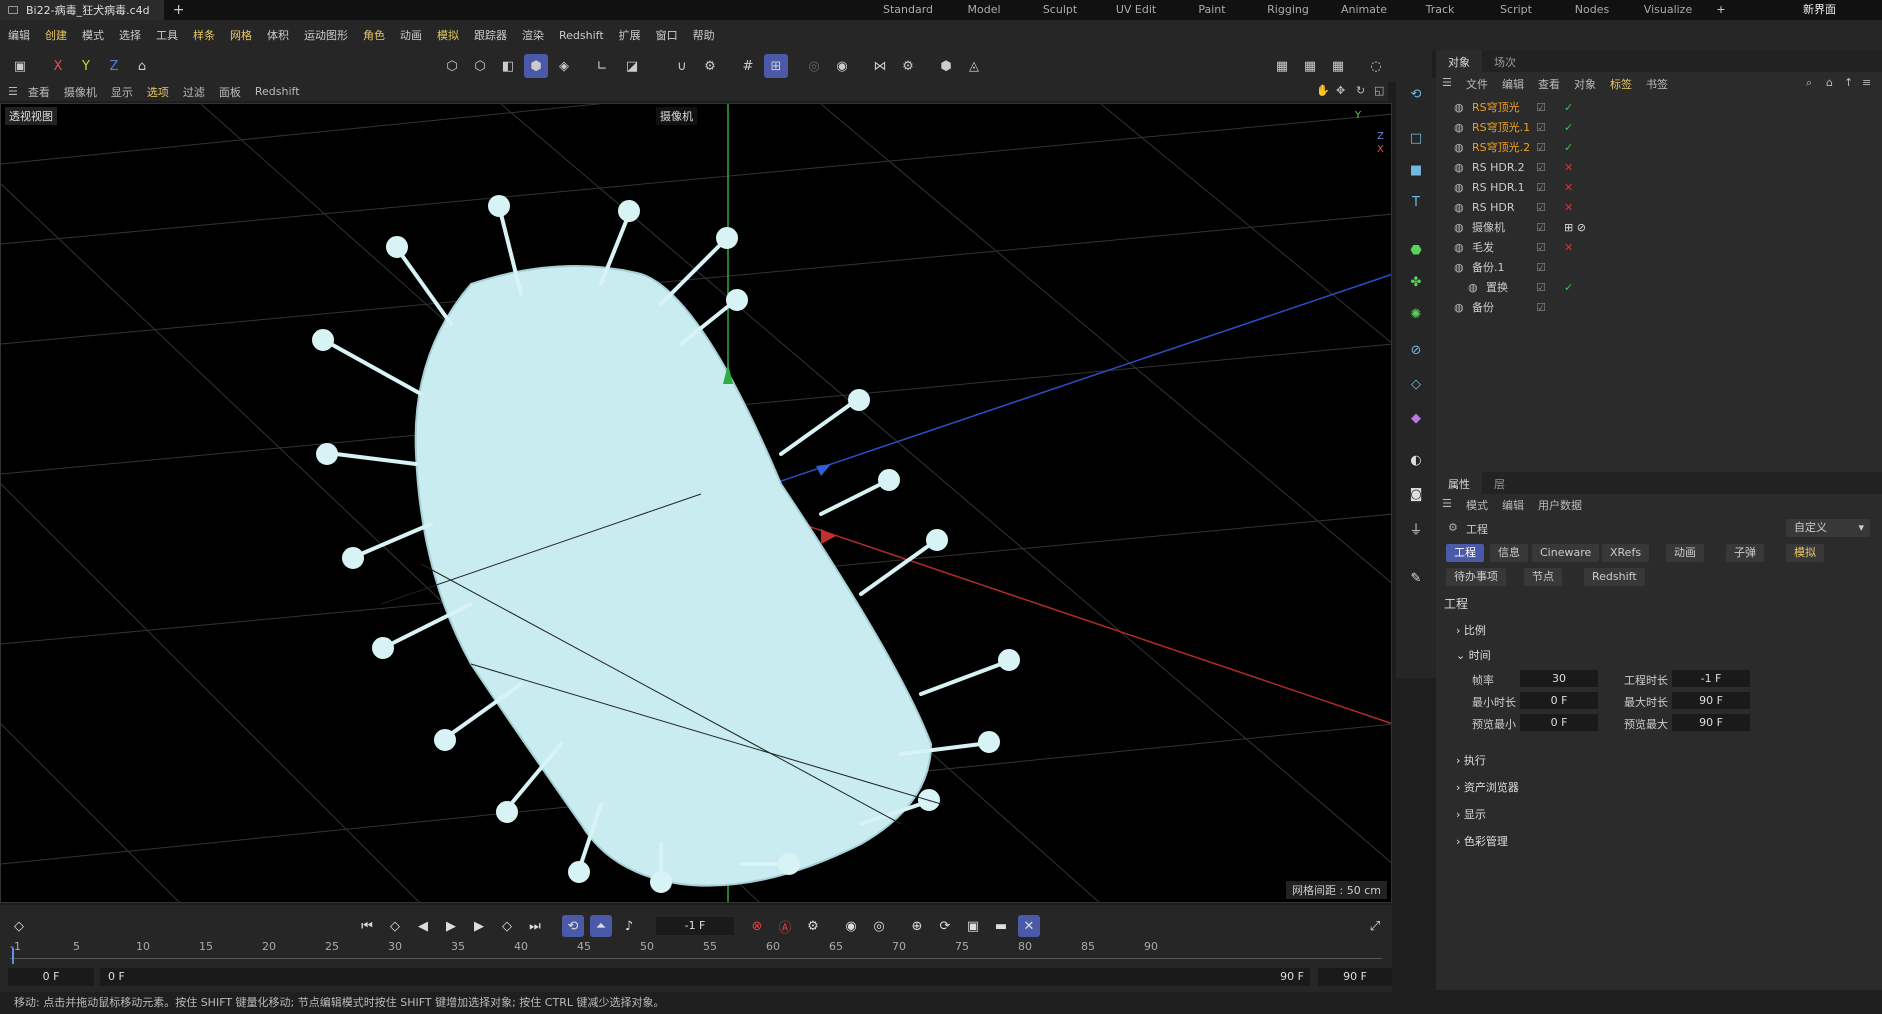 This screenshot has width=1882, height=1014. Describe the element at coordinates (1379, 90) in the screenshot. I see `maximize-view-icon: ◱` at that location.